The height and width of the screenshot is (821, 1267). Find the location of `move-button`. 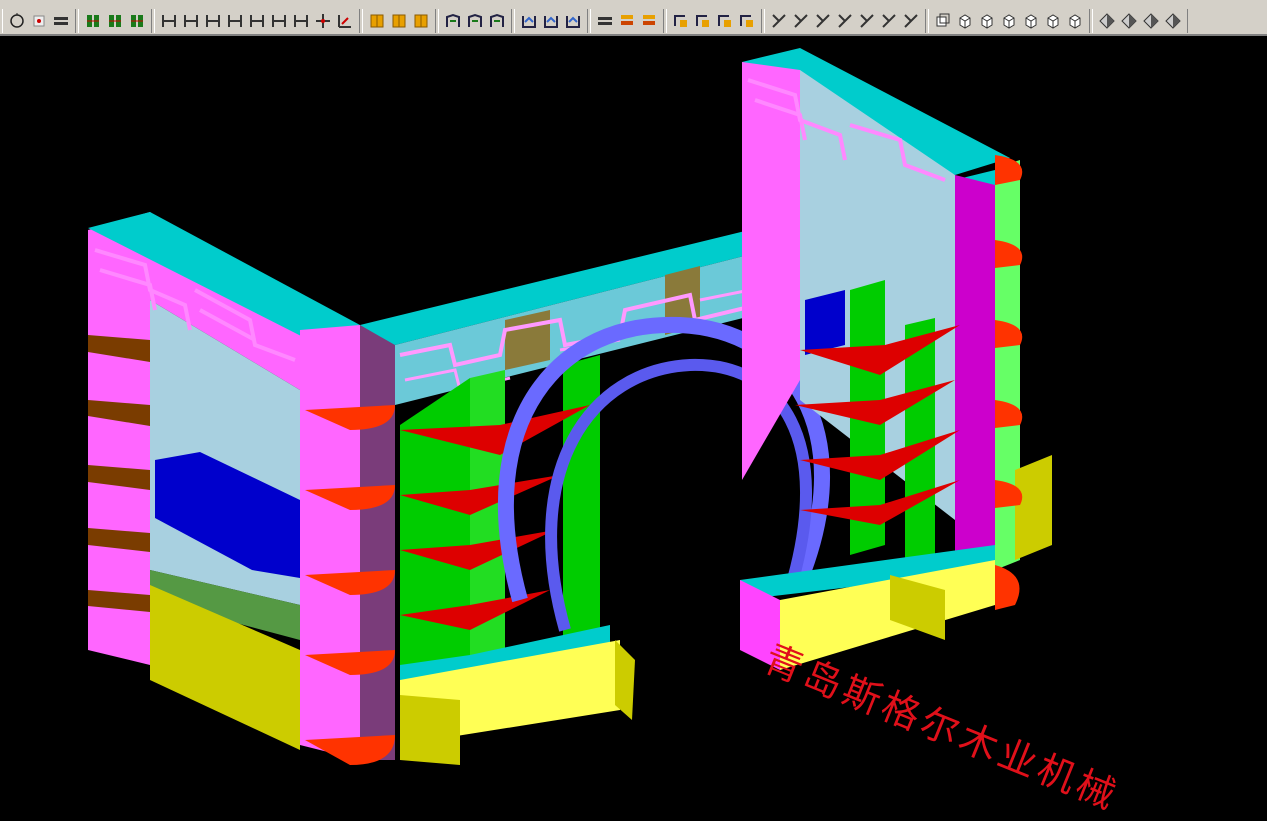

move-button is located at coordinates (323, 21).